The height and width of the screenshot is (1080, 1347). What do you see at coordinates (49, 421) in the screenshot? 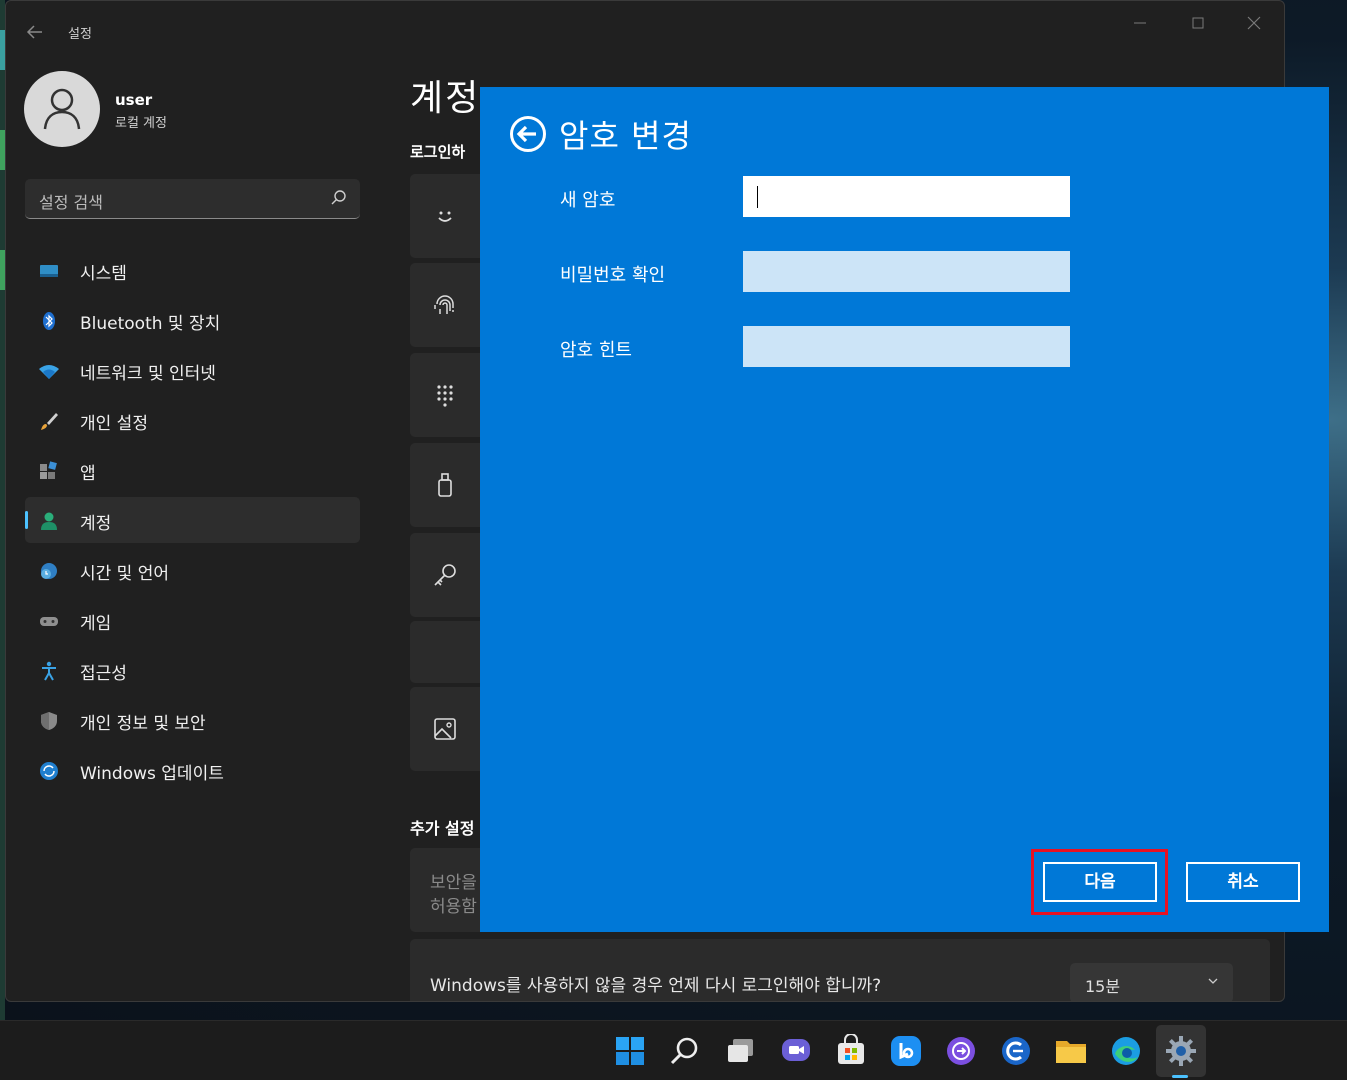
I see `brush-icon` at bounding box center [49, 421].